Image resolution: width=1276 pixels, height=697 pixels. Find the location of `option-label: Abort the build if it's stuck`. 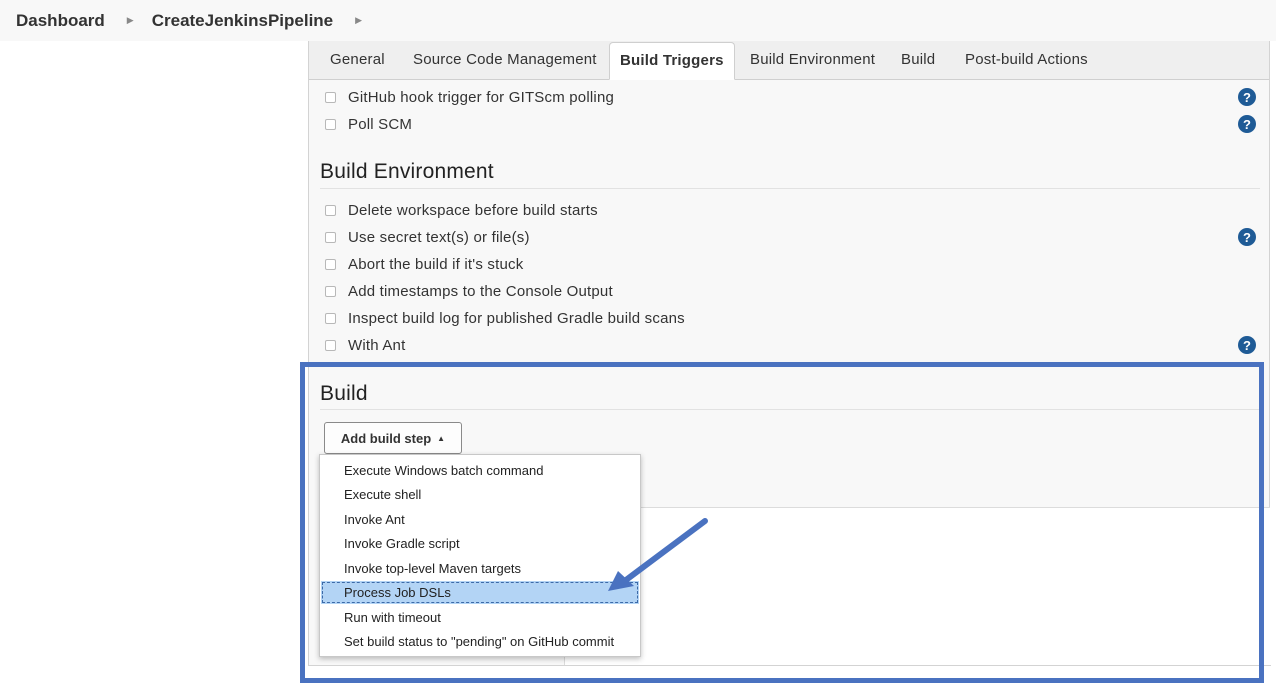

option-label: Abort the build if it's stuck is located at coordinates (436, 264).